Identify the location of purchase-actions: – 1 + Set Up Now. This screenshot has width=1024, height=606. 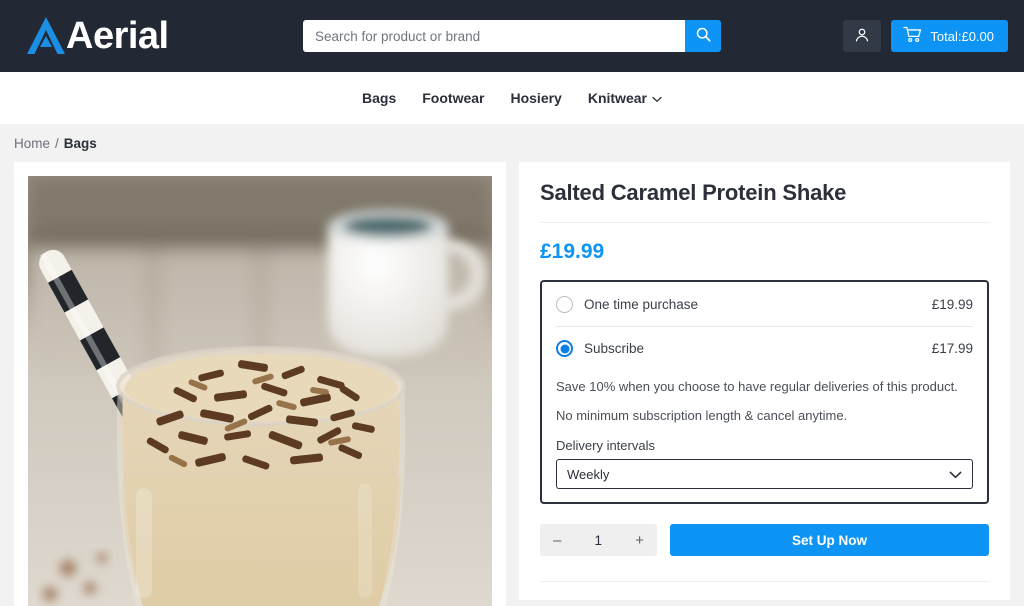
(764, 530).